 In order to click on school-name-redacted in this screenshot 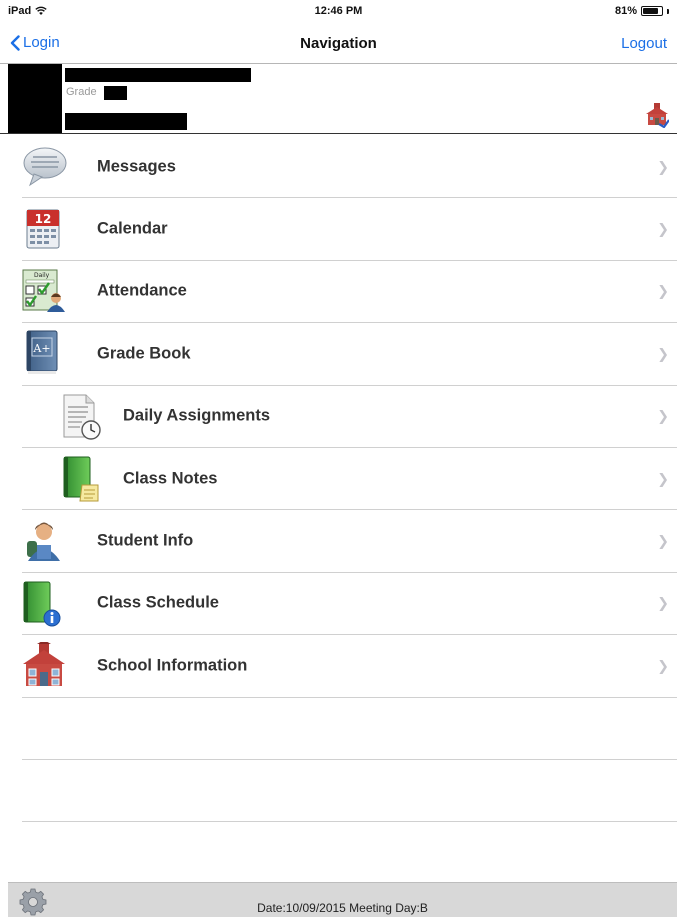, I will do `click(126, 121)`.